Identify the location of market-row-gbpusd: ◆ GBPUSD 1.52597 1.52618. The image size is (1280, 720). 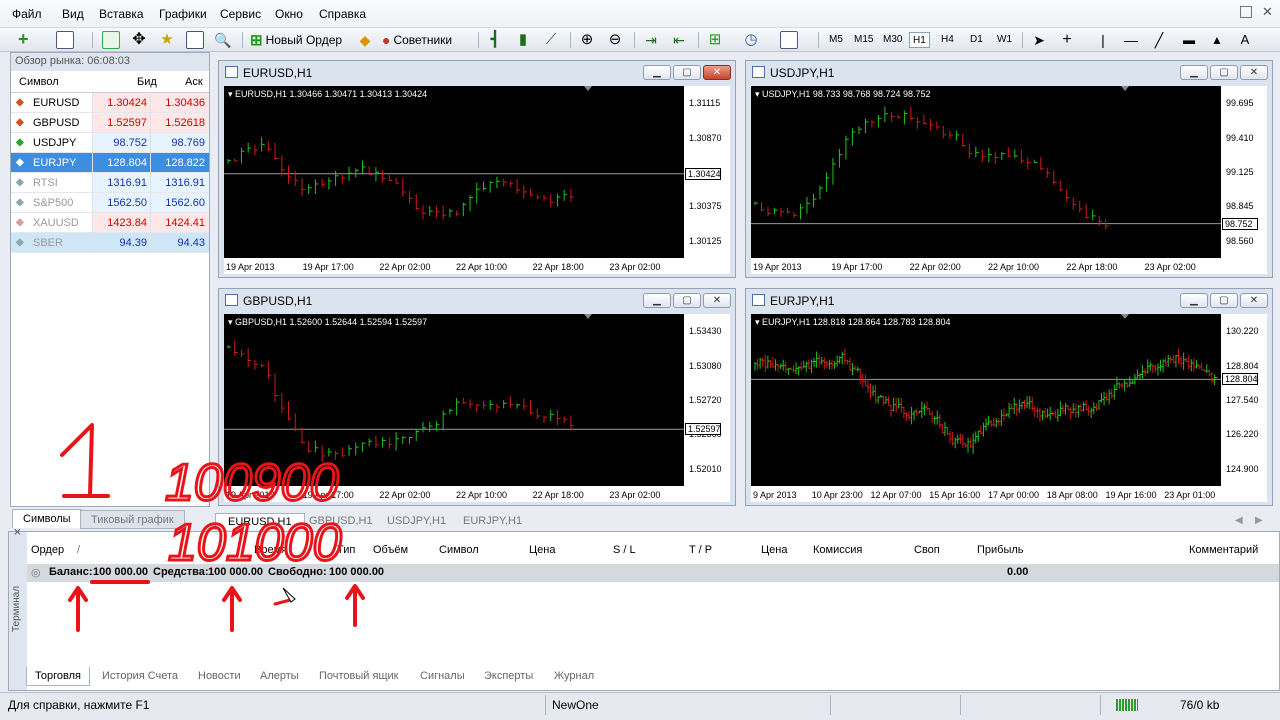
(110, 123).